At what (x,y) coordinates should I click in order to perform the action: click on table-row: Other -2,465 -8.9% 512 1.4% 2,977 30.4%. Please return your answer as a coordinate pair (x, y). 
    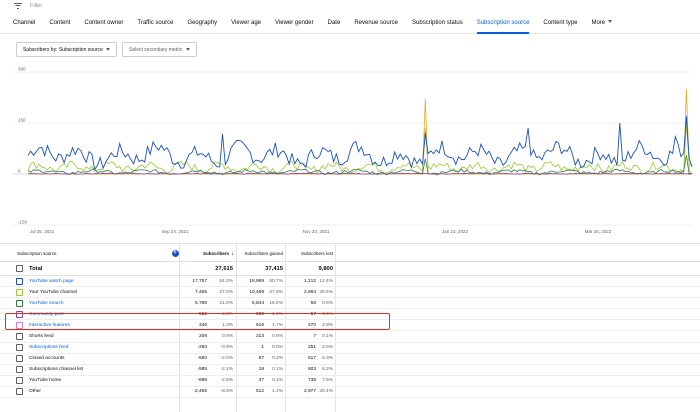
    Looking at the image, I should click on (350, 393).